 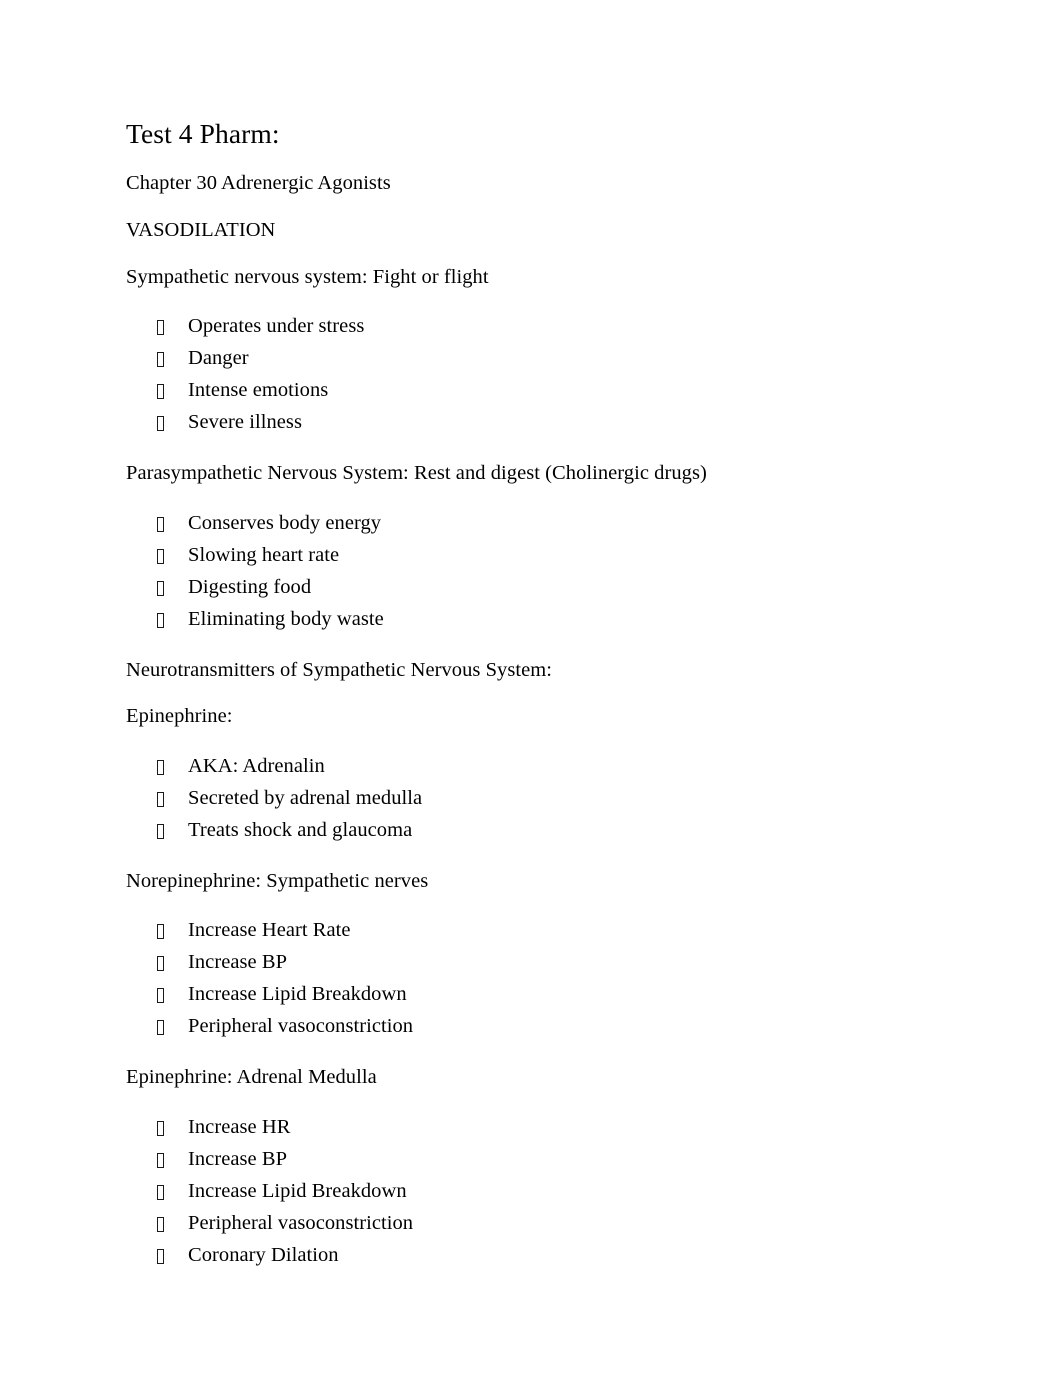 I want to click on list-item-label: Operates under stress, so click(x=276, y=326).